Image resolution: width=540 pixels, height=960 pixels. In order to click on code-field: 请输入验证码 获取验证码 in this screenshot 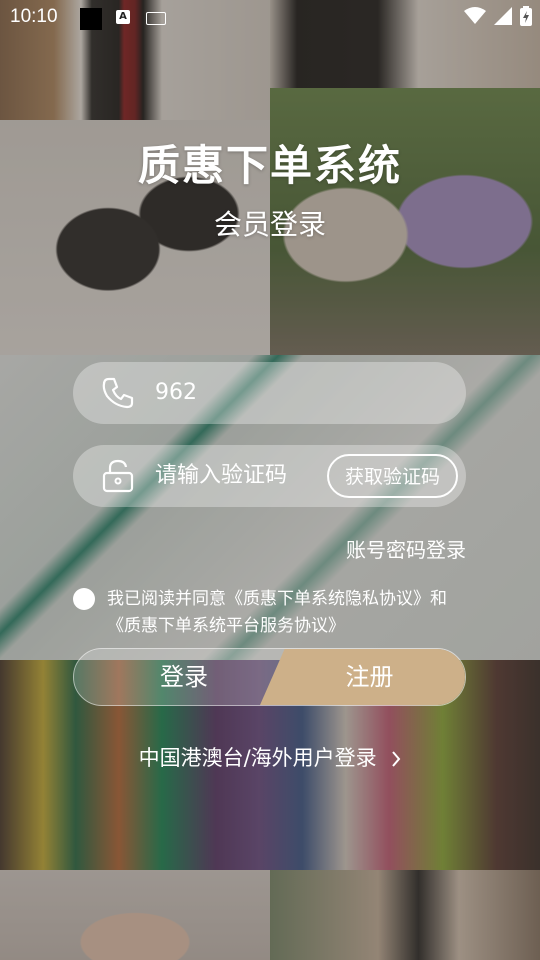, I will do `click(269, 476)`.